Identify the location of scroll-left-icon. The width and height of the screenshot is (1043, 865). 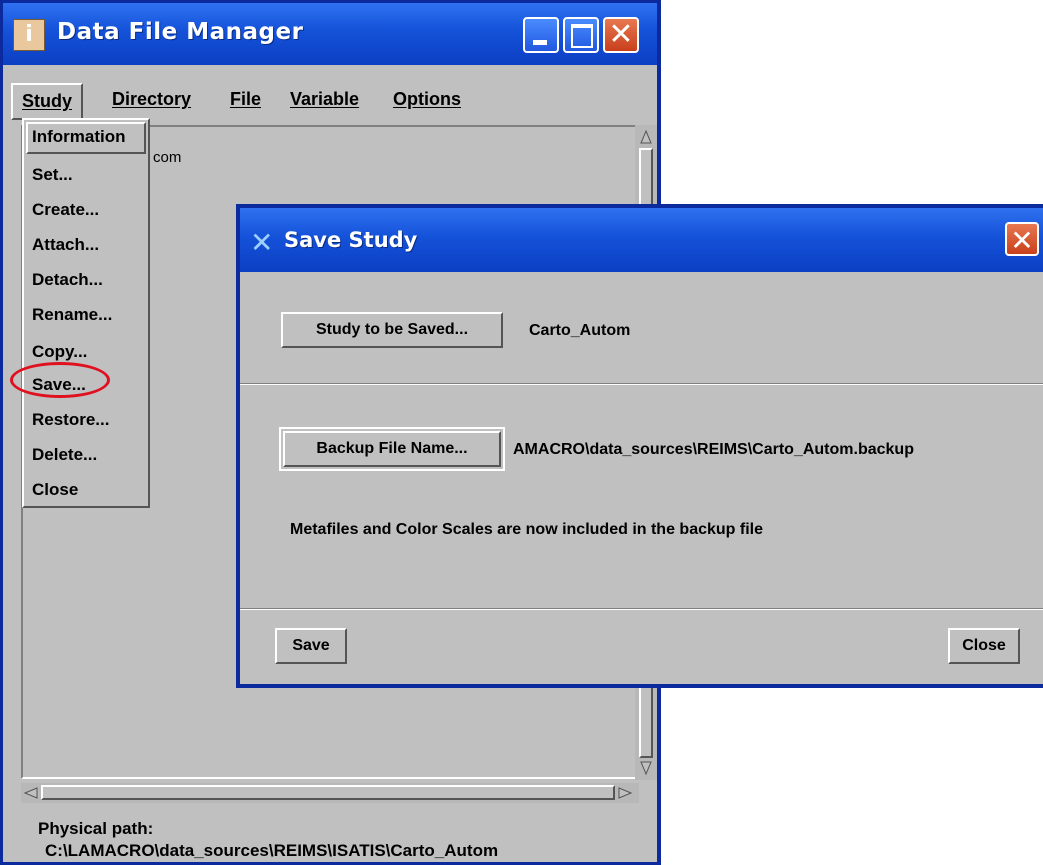
(31, 793).